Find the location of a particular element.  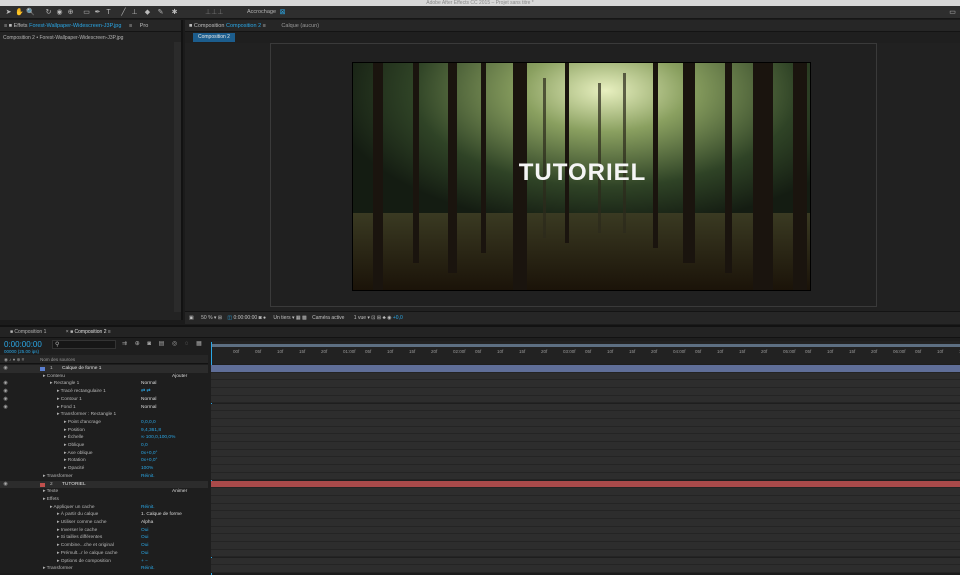

zoom-dropdown: 50 % is located at coordinates (206, 318).